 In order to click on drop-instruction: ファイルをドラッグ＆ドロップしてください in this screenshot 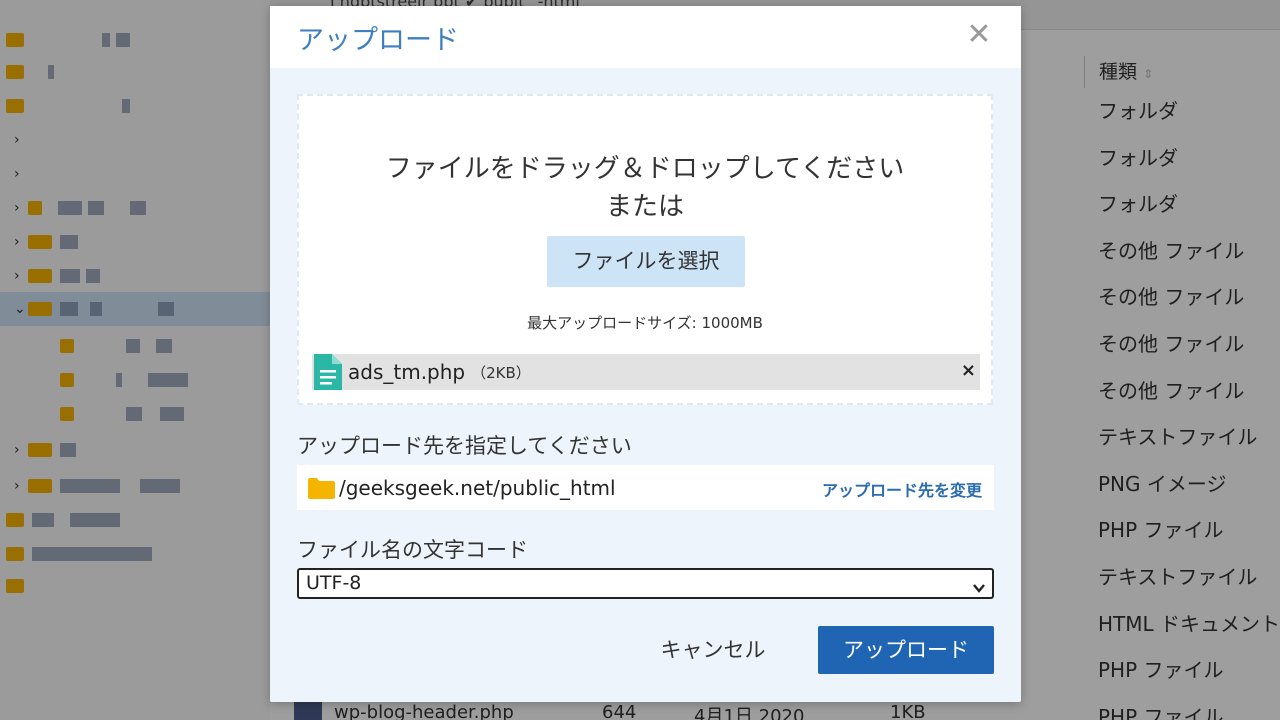, I will do `click(645, 169)`.